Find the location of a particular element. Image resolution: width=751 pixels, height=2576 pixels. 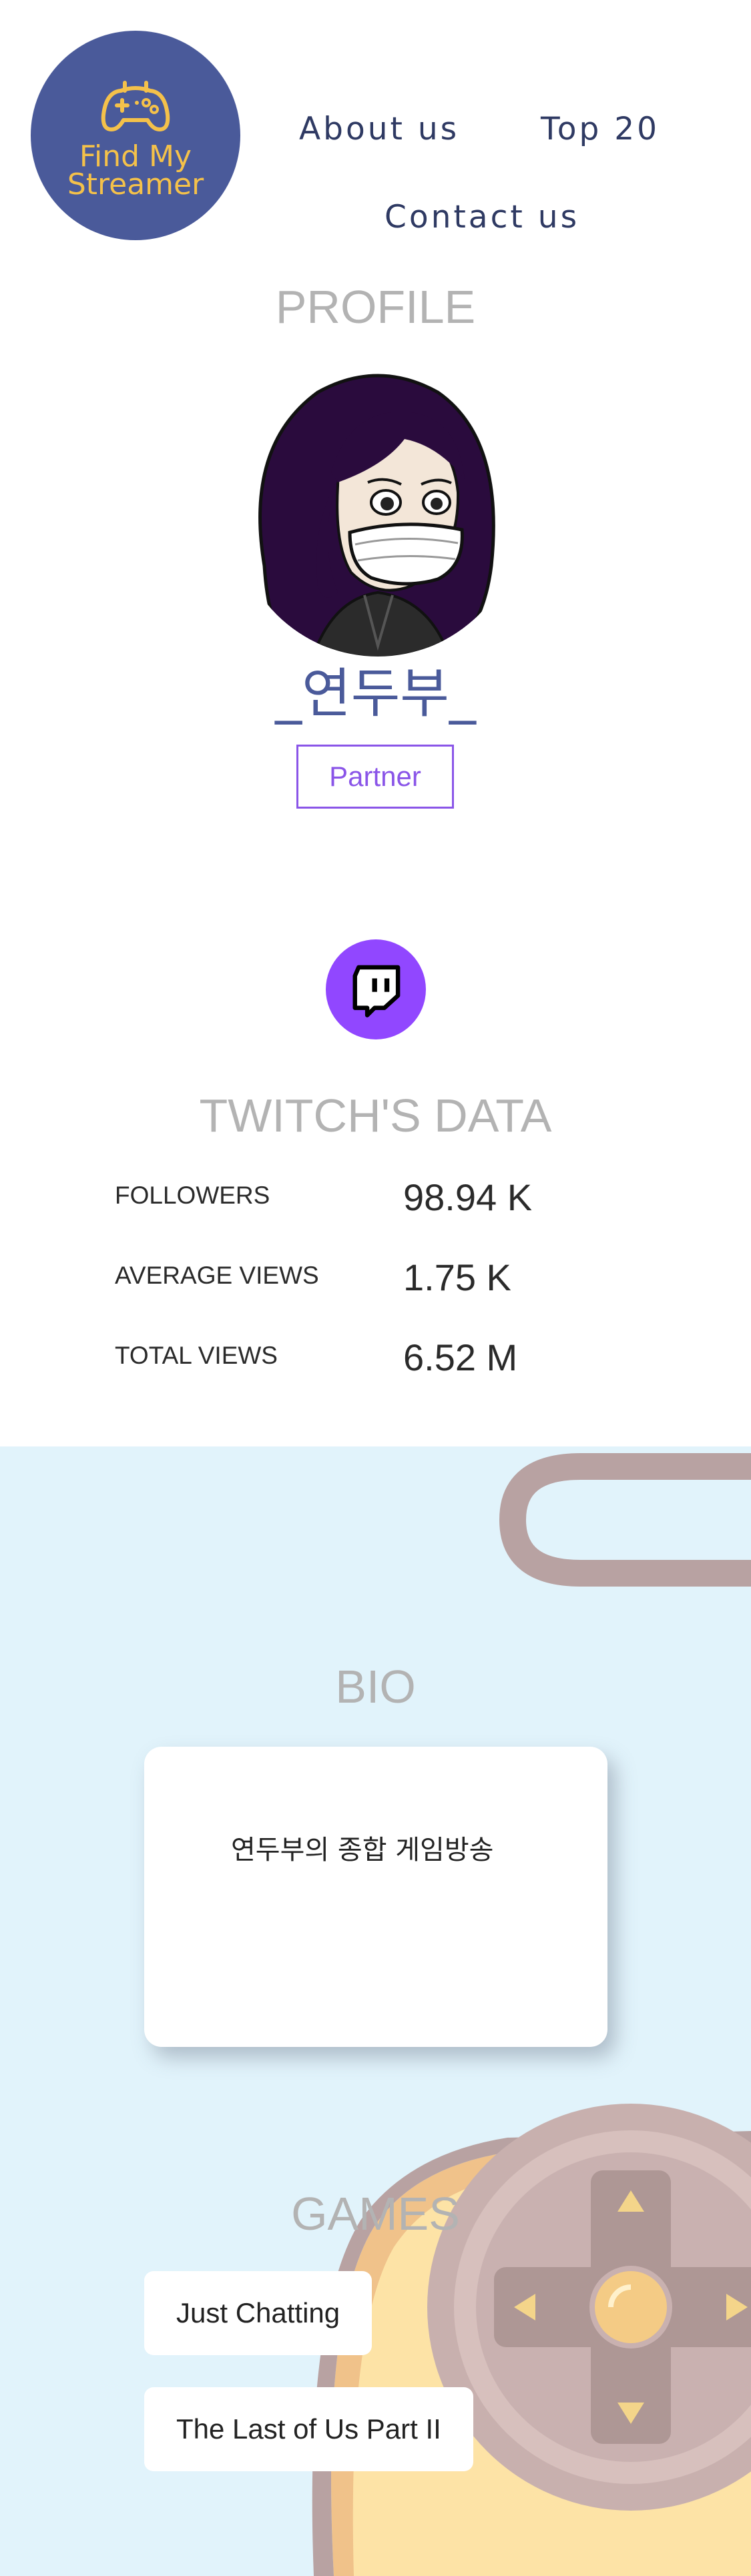

stat-label-total-views: TOTAL VIEWS is located at coordinates (196, 1355).